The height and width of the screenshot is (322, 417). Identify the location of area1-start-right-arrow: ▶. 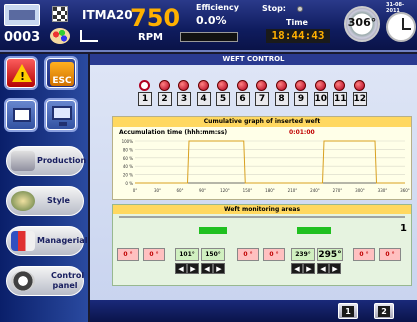
(193, 268).